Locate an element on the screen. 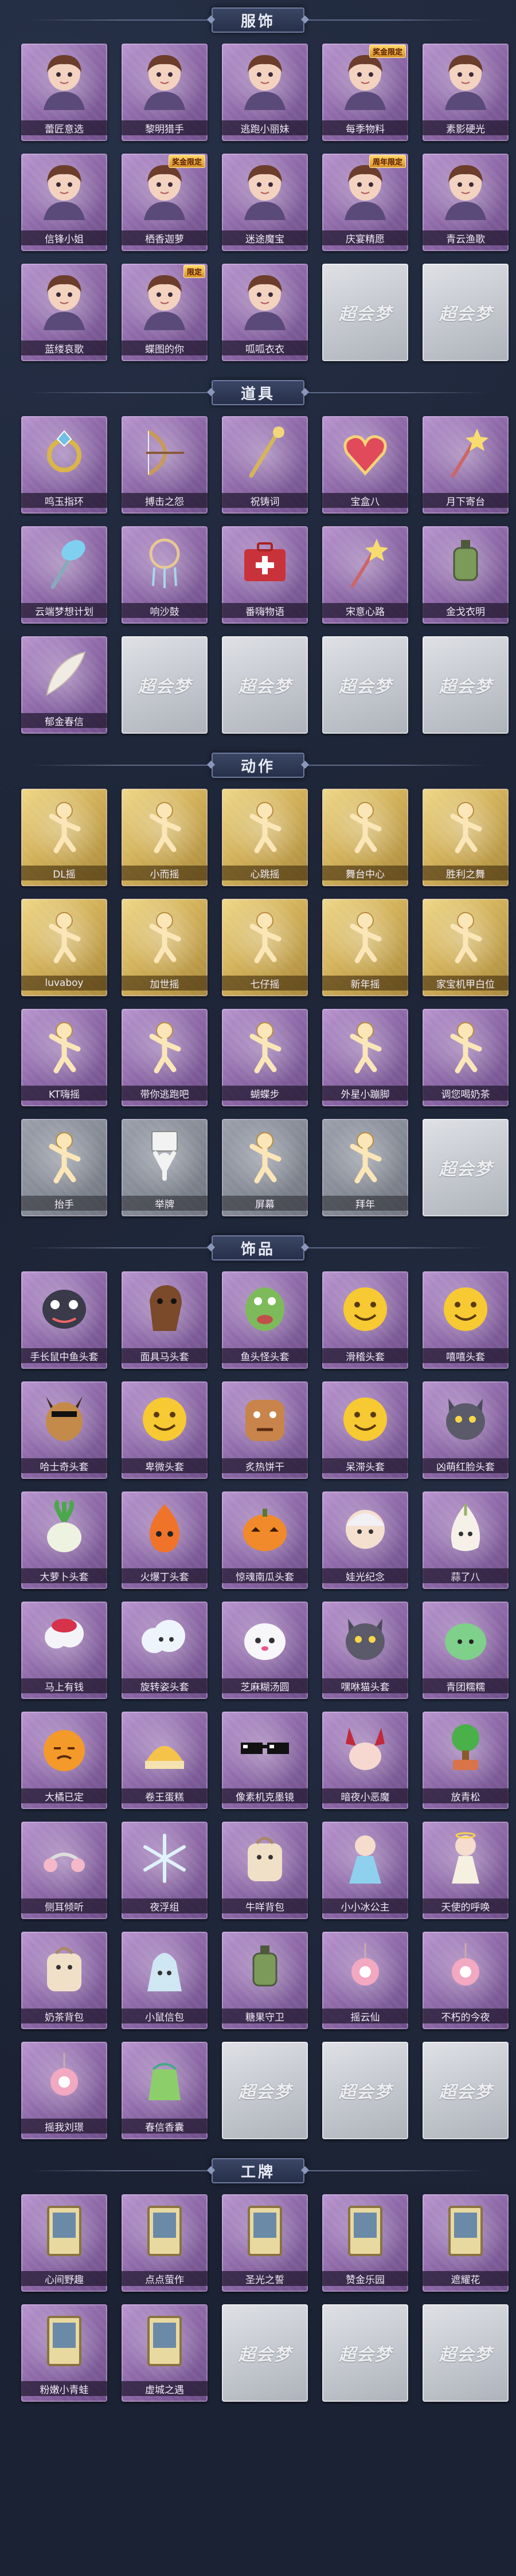 The height and width of the screenshot is (2576, 516). item-card: 限定 蝶图的你 is located at coordinates (165, 312).